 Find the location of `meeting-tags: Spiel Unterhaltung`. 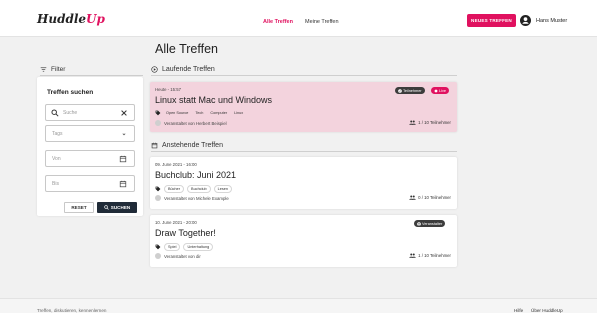

meeting-tags: Spiel Unterhaltung is located at coordinates (184, 247).